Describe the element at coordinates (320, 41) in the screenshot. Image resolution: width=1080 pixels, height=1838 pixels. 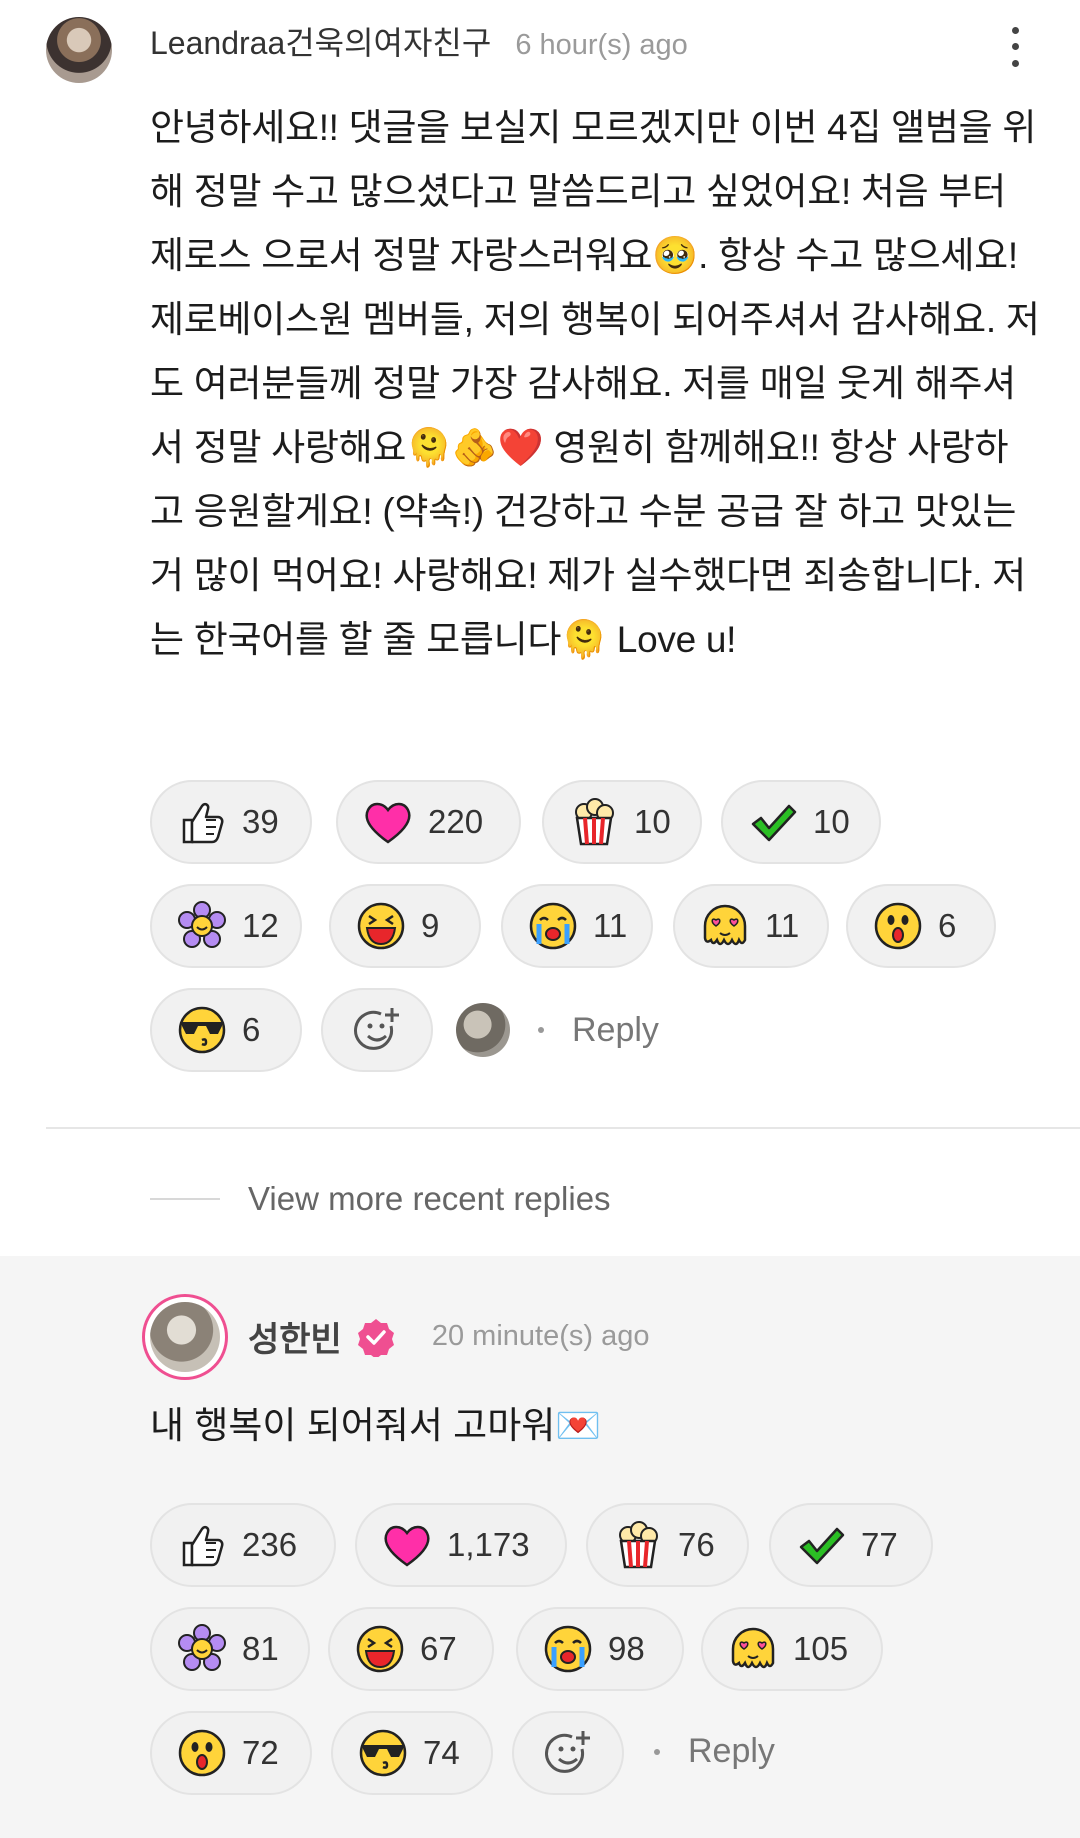
I see `author-name: Leandraa건욱의여자친구` at that location.